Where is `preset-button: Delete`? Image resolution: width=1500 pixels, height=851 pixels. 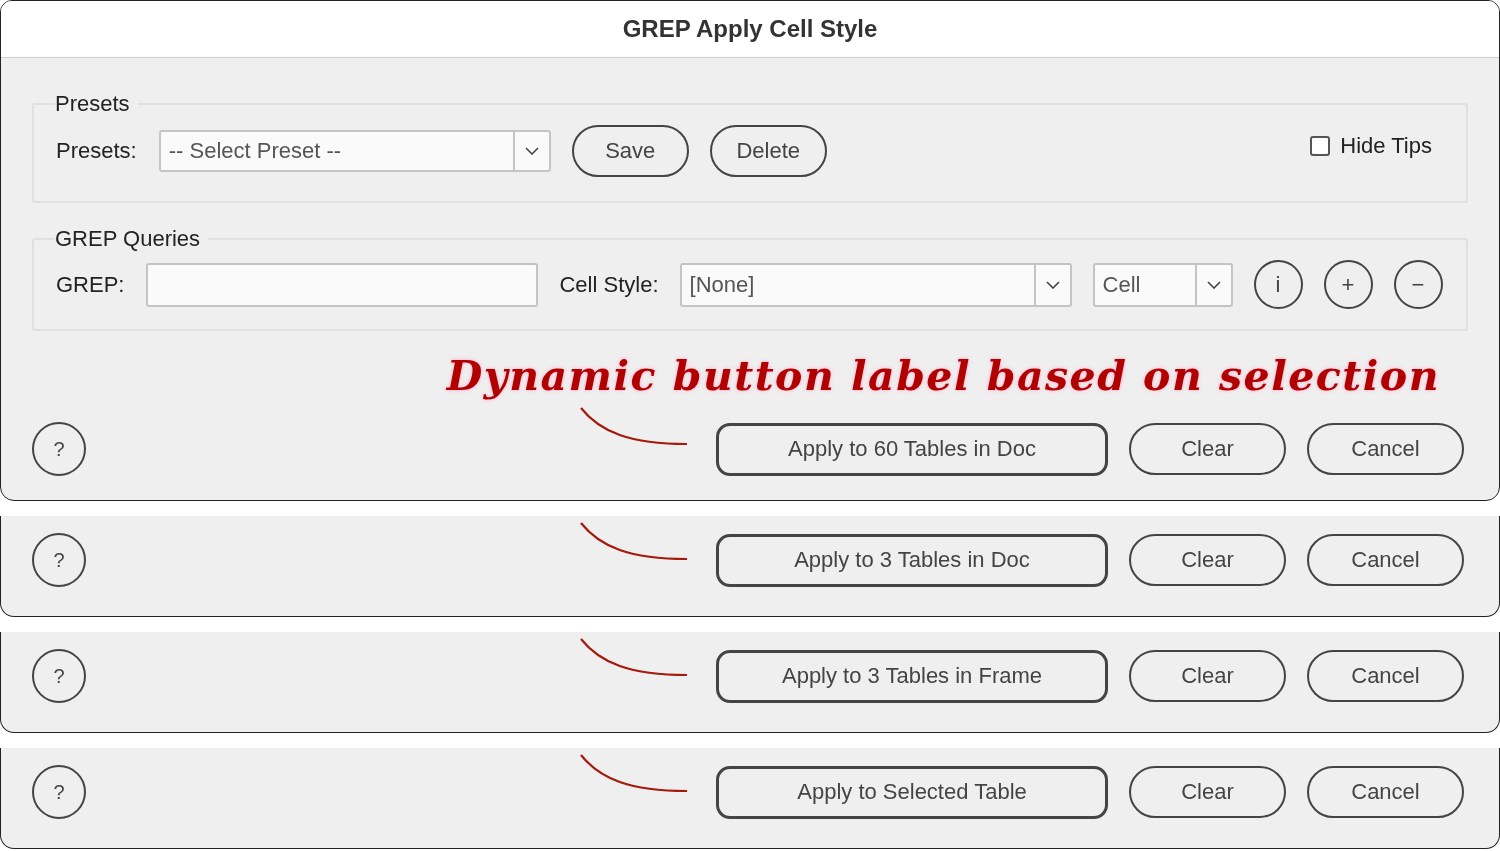 preset-button: Delete is located at coordinates (768, 151).